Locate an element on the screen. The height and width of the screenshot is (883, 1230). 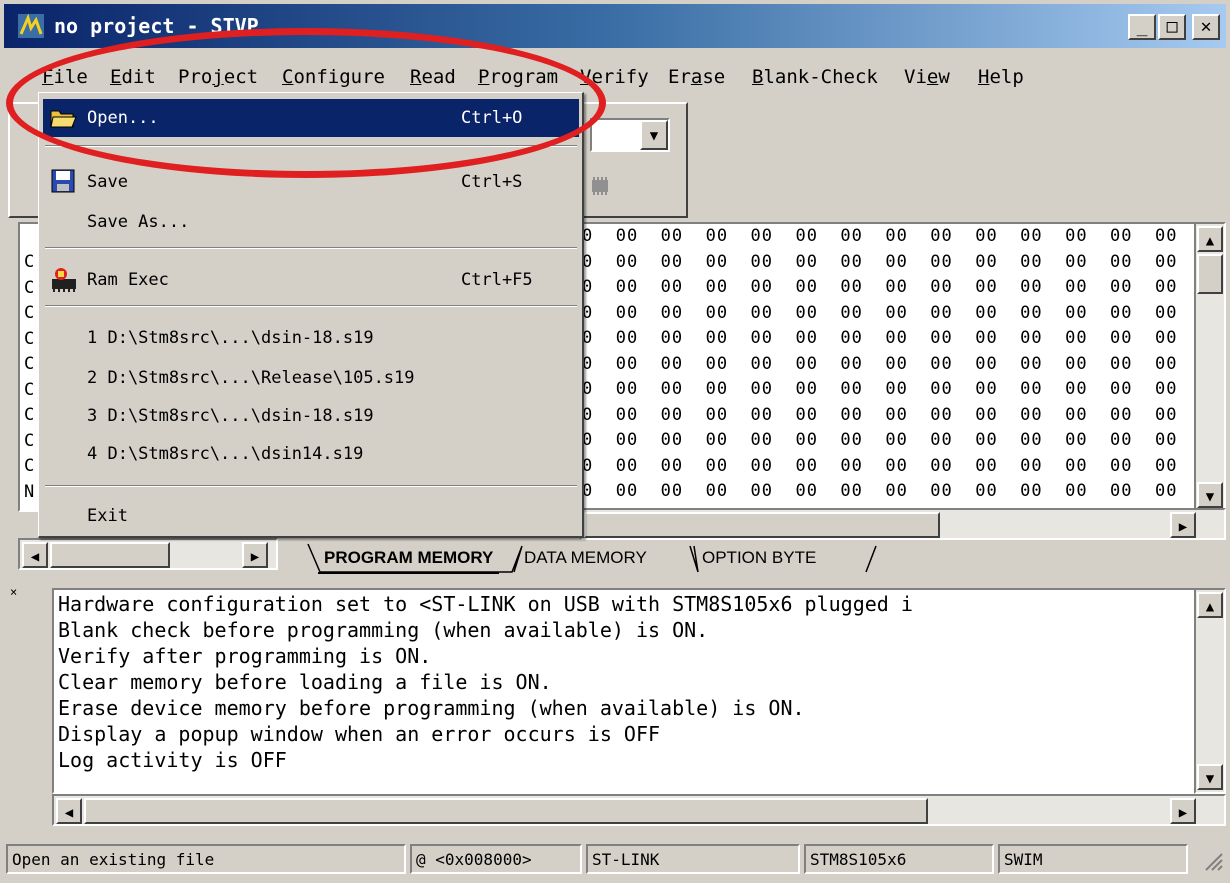
log-line: Log activity is OFF is located at coordinates (172, 760).